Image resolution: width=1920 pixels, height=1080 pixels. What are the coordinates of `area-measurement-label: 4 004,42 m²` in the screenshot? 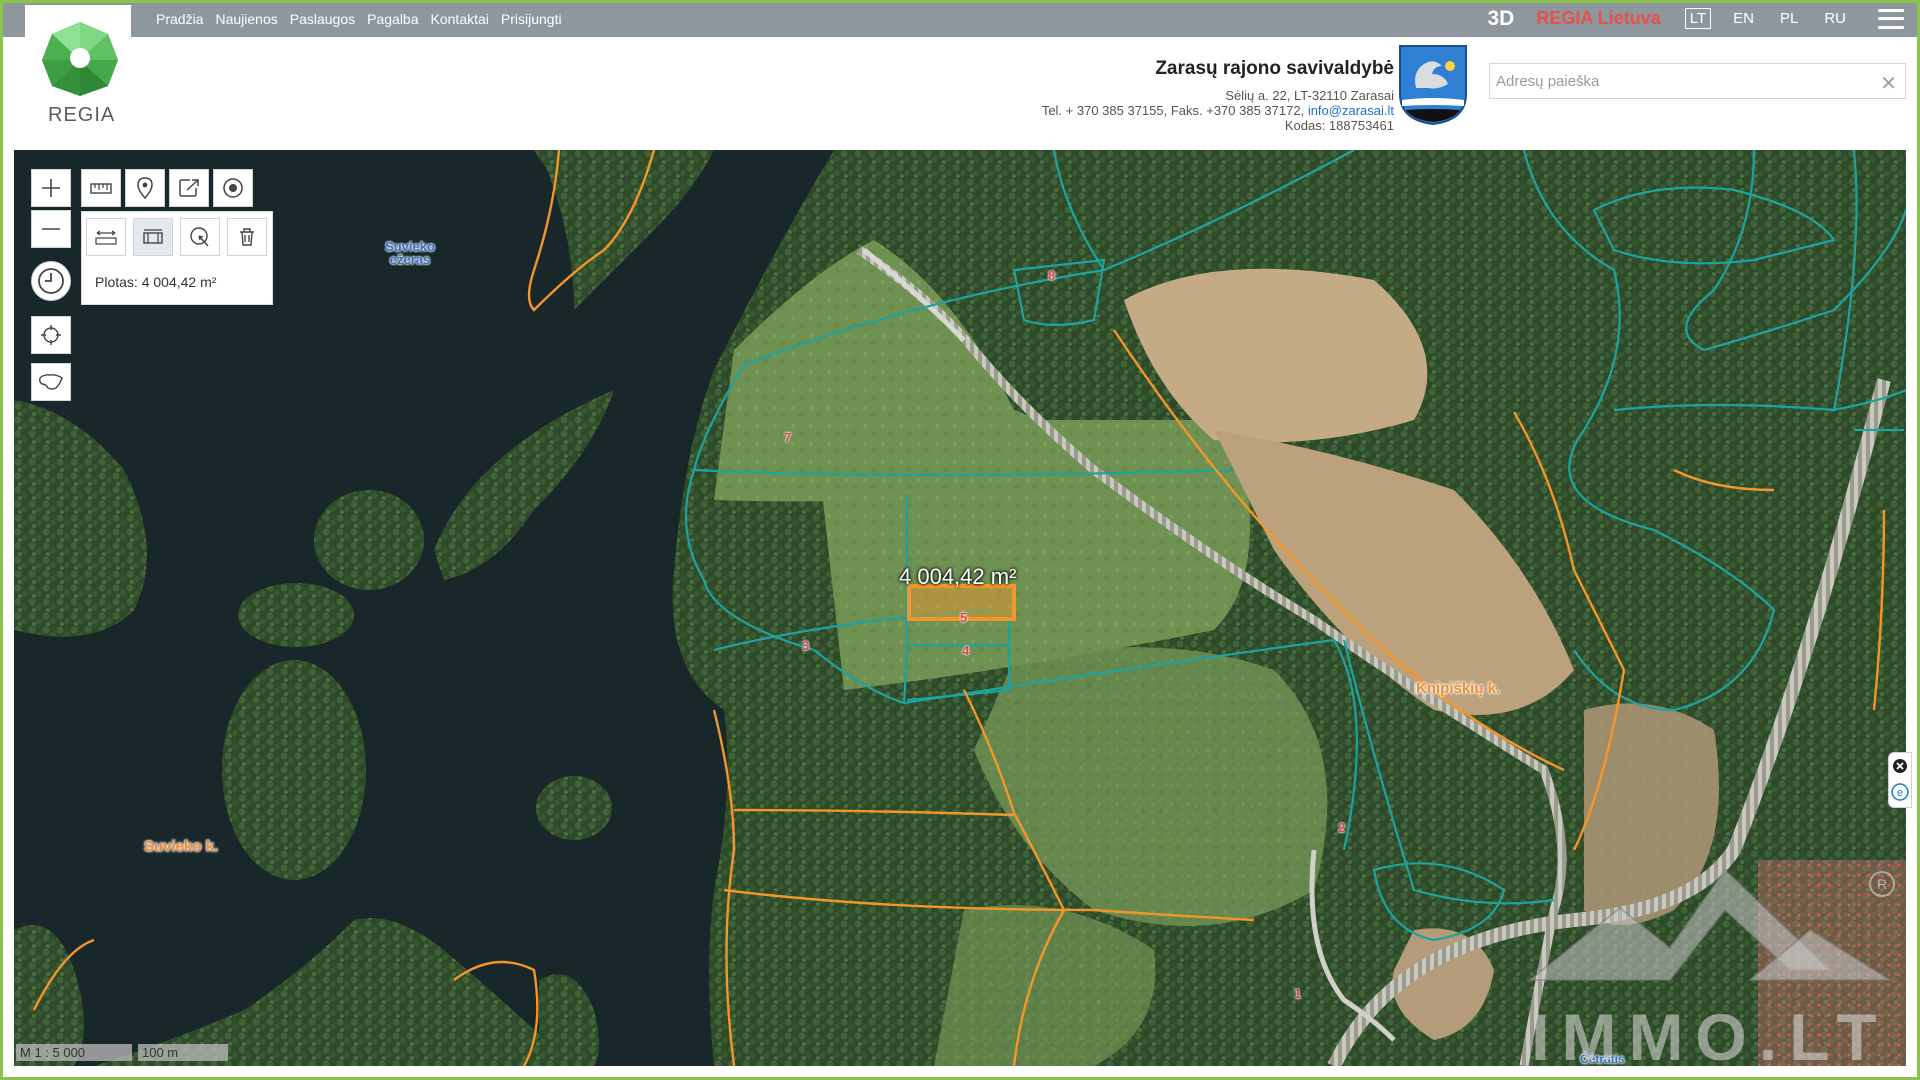 It's located at (958, 576).